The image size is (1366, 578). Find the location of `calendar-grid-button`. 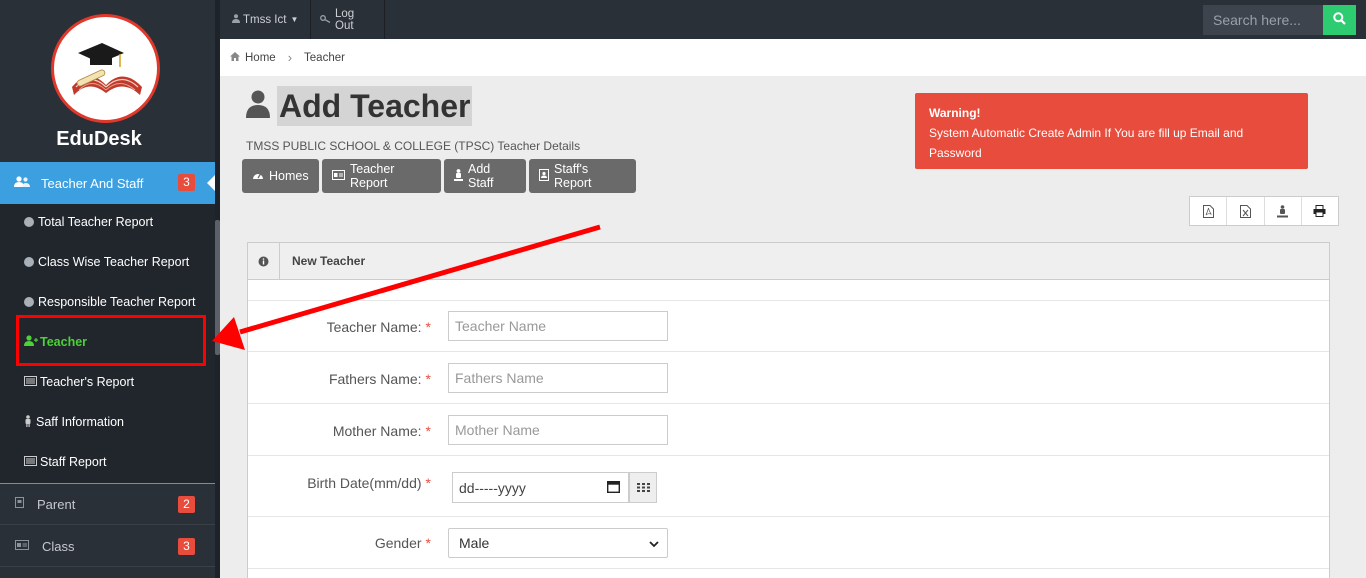

calendar-grid-button is located at coordinates (643, 487).